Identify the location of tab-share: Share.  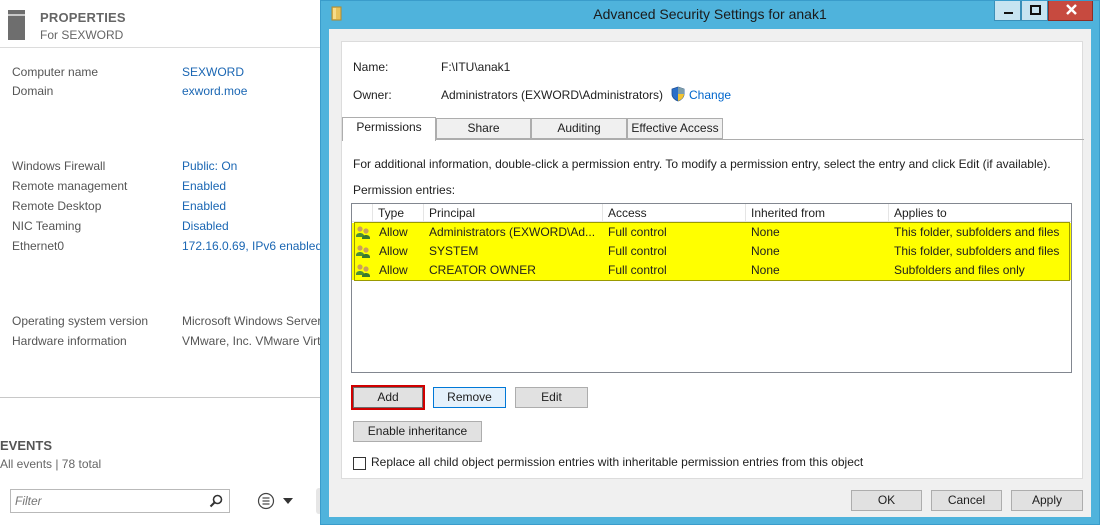
(483, 128).